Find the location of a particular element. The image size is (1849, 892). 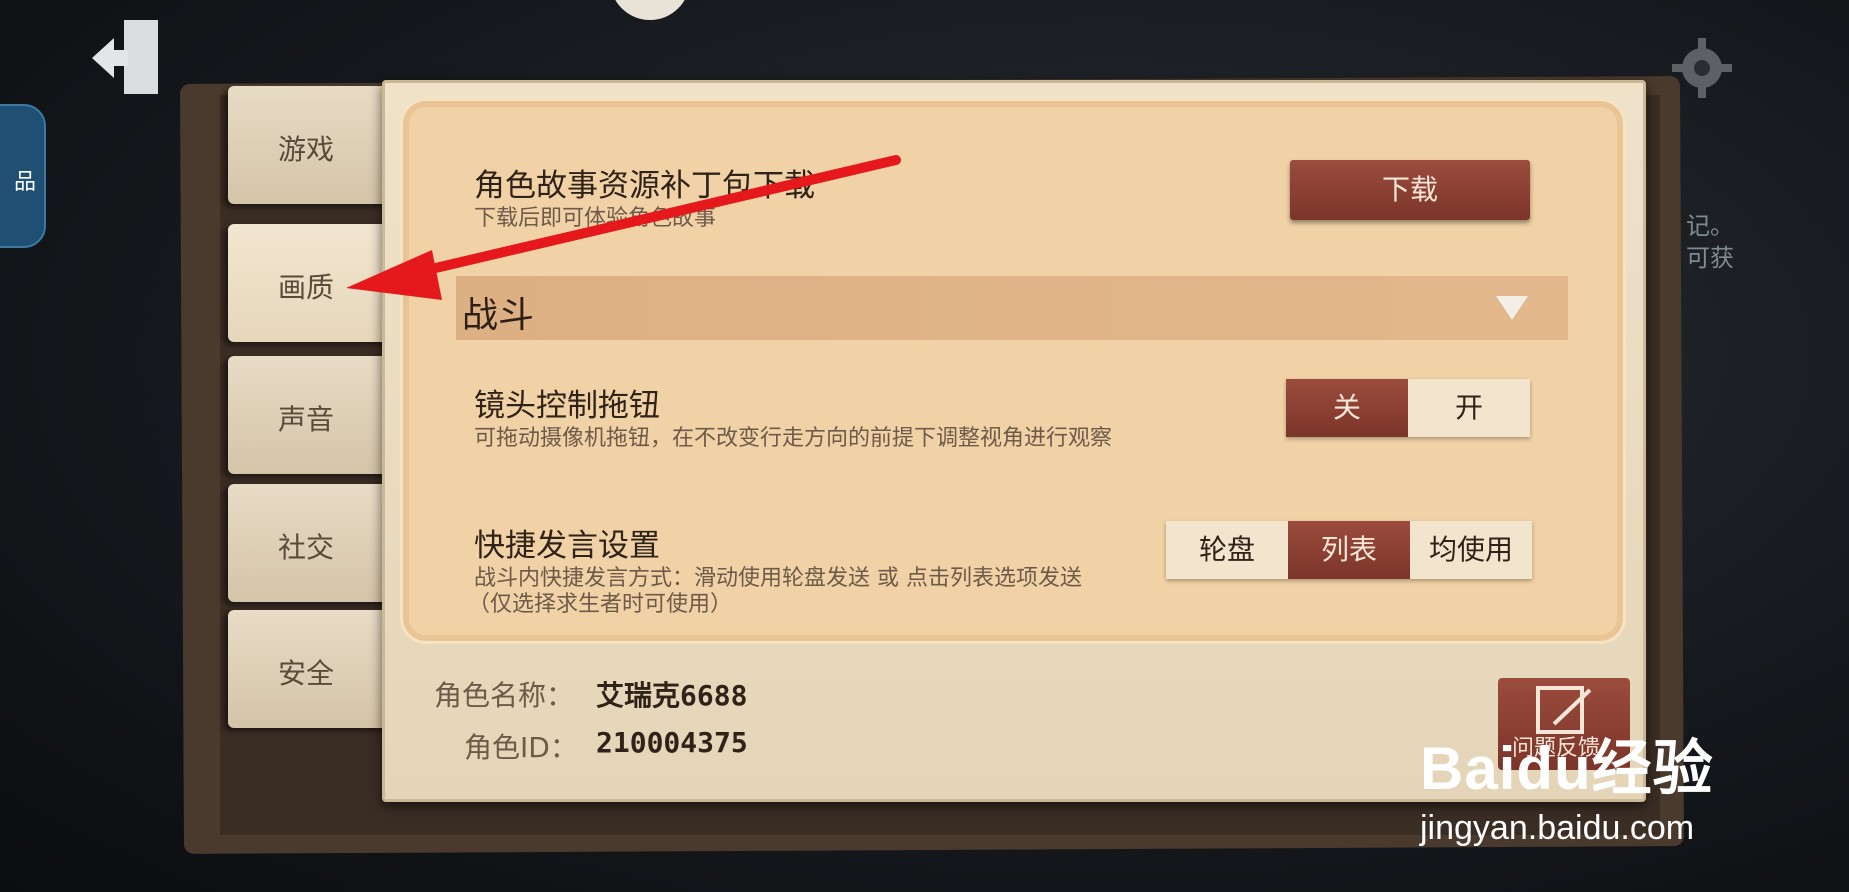

tab-label: 画质 is located at coordinates (306, 287).